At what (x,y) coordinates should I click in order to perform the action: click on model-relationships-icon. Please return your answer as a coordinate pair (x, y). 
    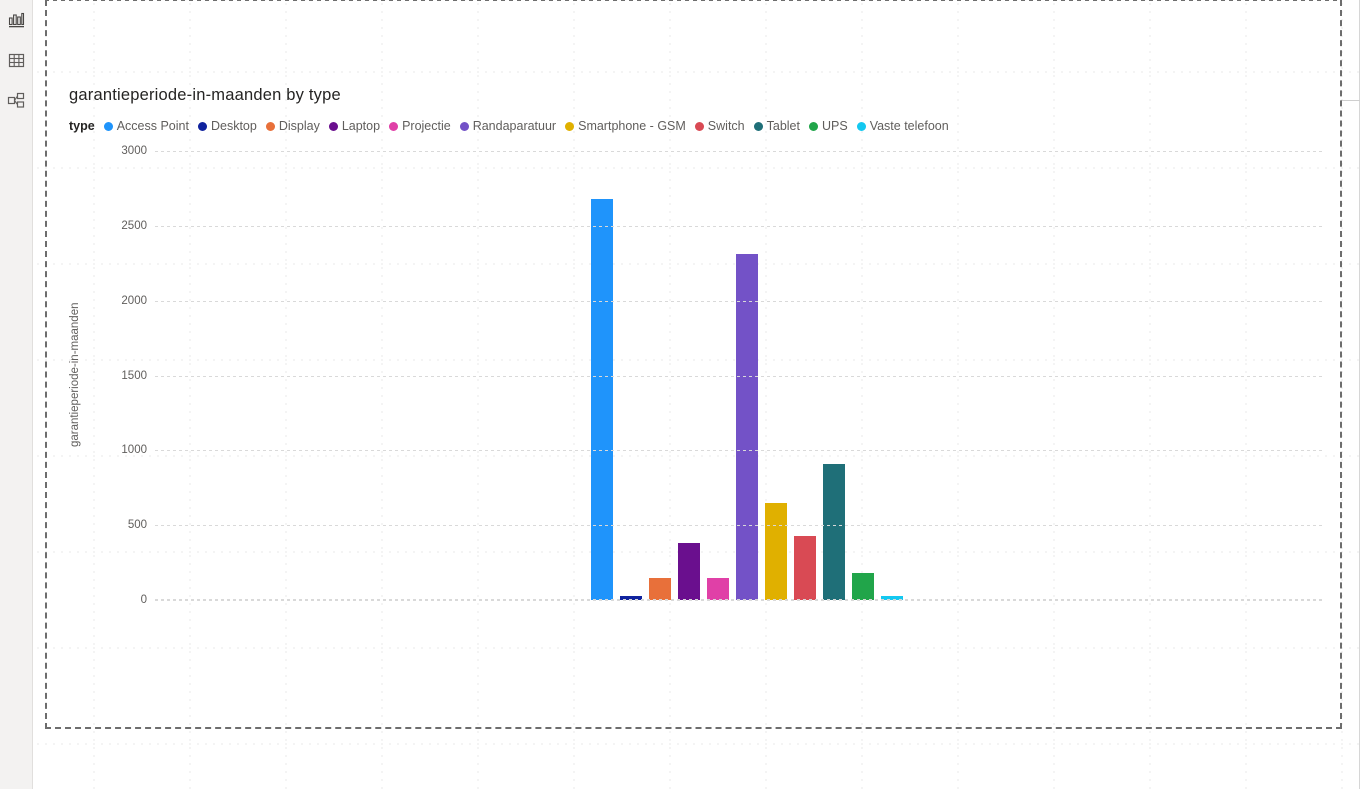
    Looking at the image, I should click on (16, 100).